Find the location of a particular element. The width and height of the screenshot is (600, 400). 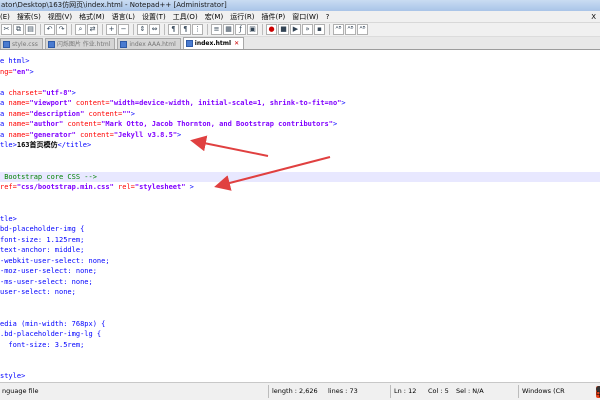

menu-macro: 宏(M) is located at coordinates (218, 17).